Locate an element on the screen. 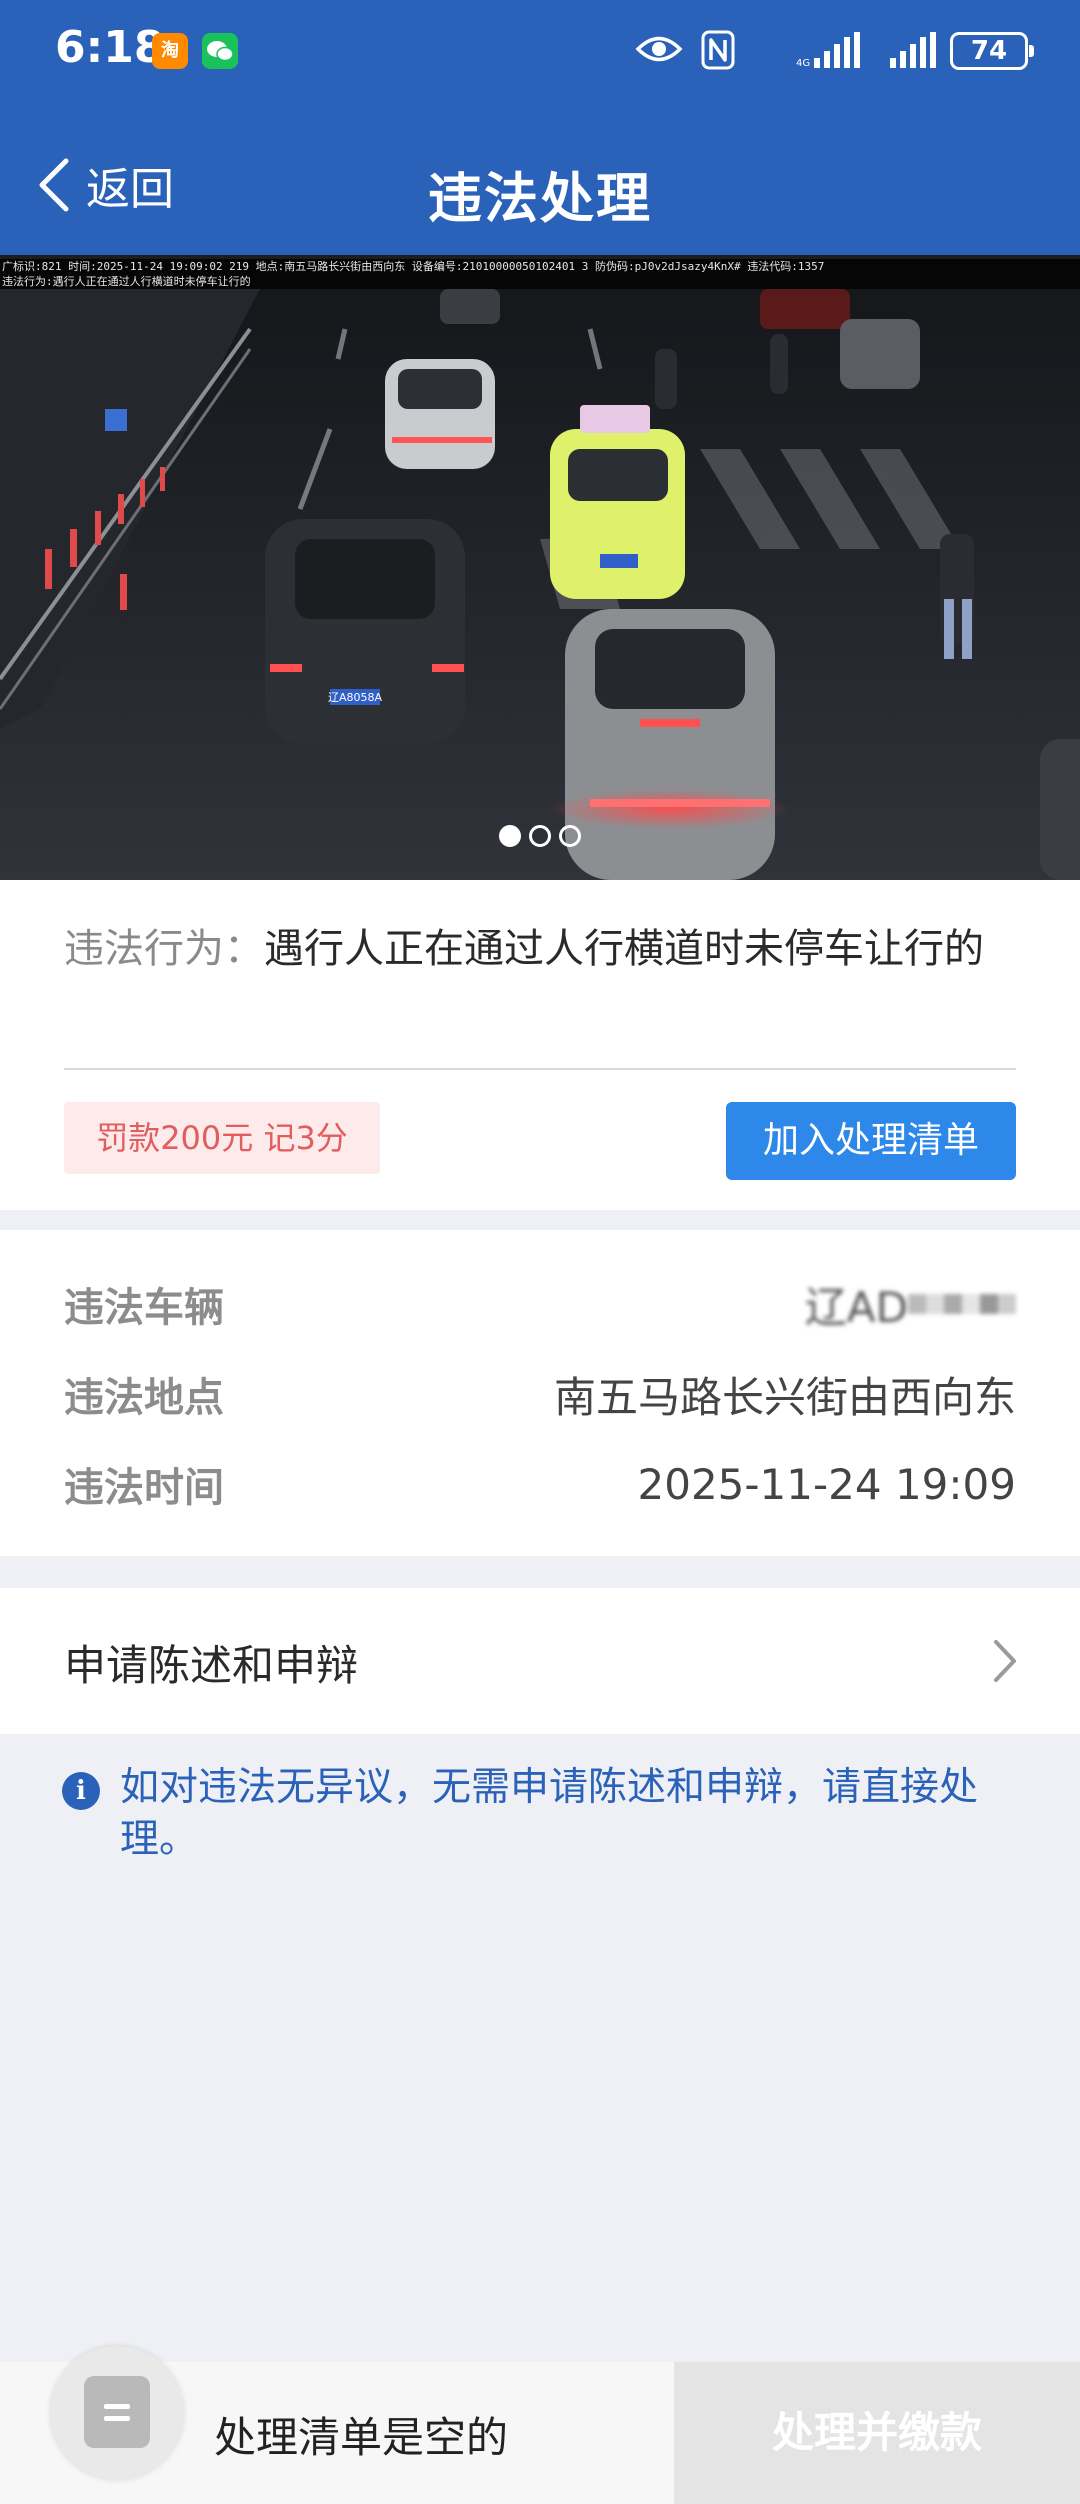 The image size is (1080, 2504). eye-icon is located at coordinates (659, 49).